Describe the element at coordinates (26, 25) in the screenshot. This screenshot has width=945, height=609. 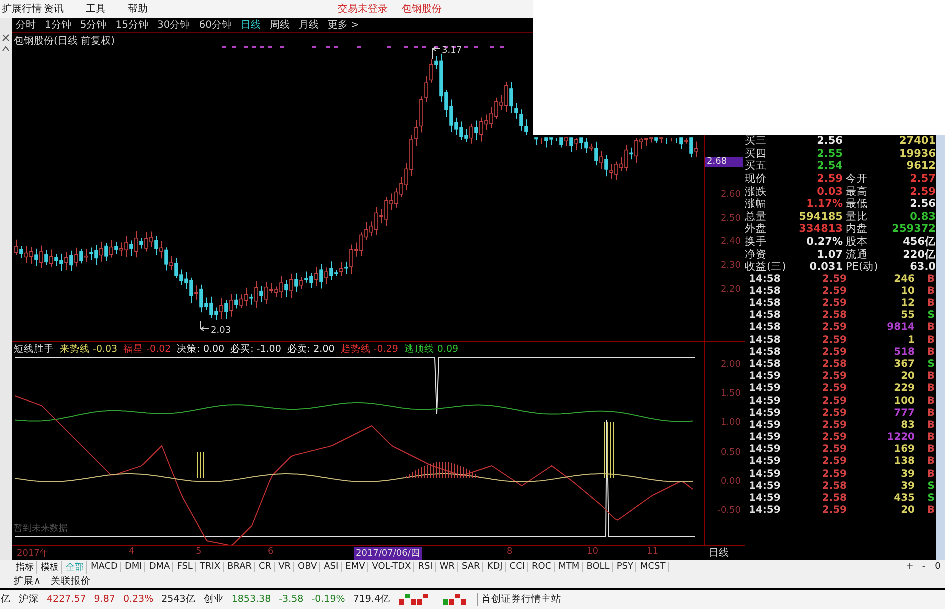
I see `period-tab: 分时` at that location.